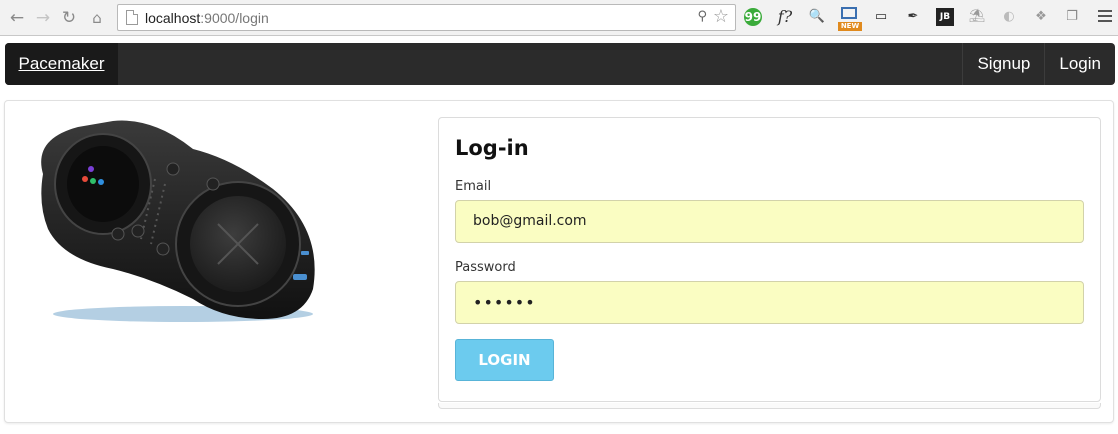 The image size is (1118, 434). What do you see at coordinates (1009, 17) in the screenshot?
I see `ghost-icon: ◐` at bounding box center [1009, 17].